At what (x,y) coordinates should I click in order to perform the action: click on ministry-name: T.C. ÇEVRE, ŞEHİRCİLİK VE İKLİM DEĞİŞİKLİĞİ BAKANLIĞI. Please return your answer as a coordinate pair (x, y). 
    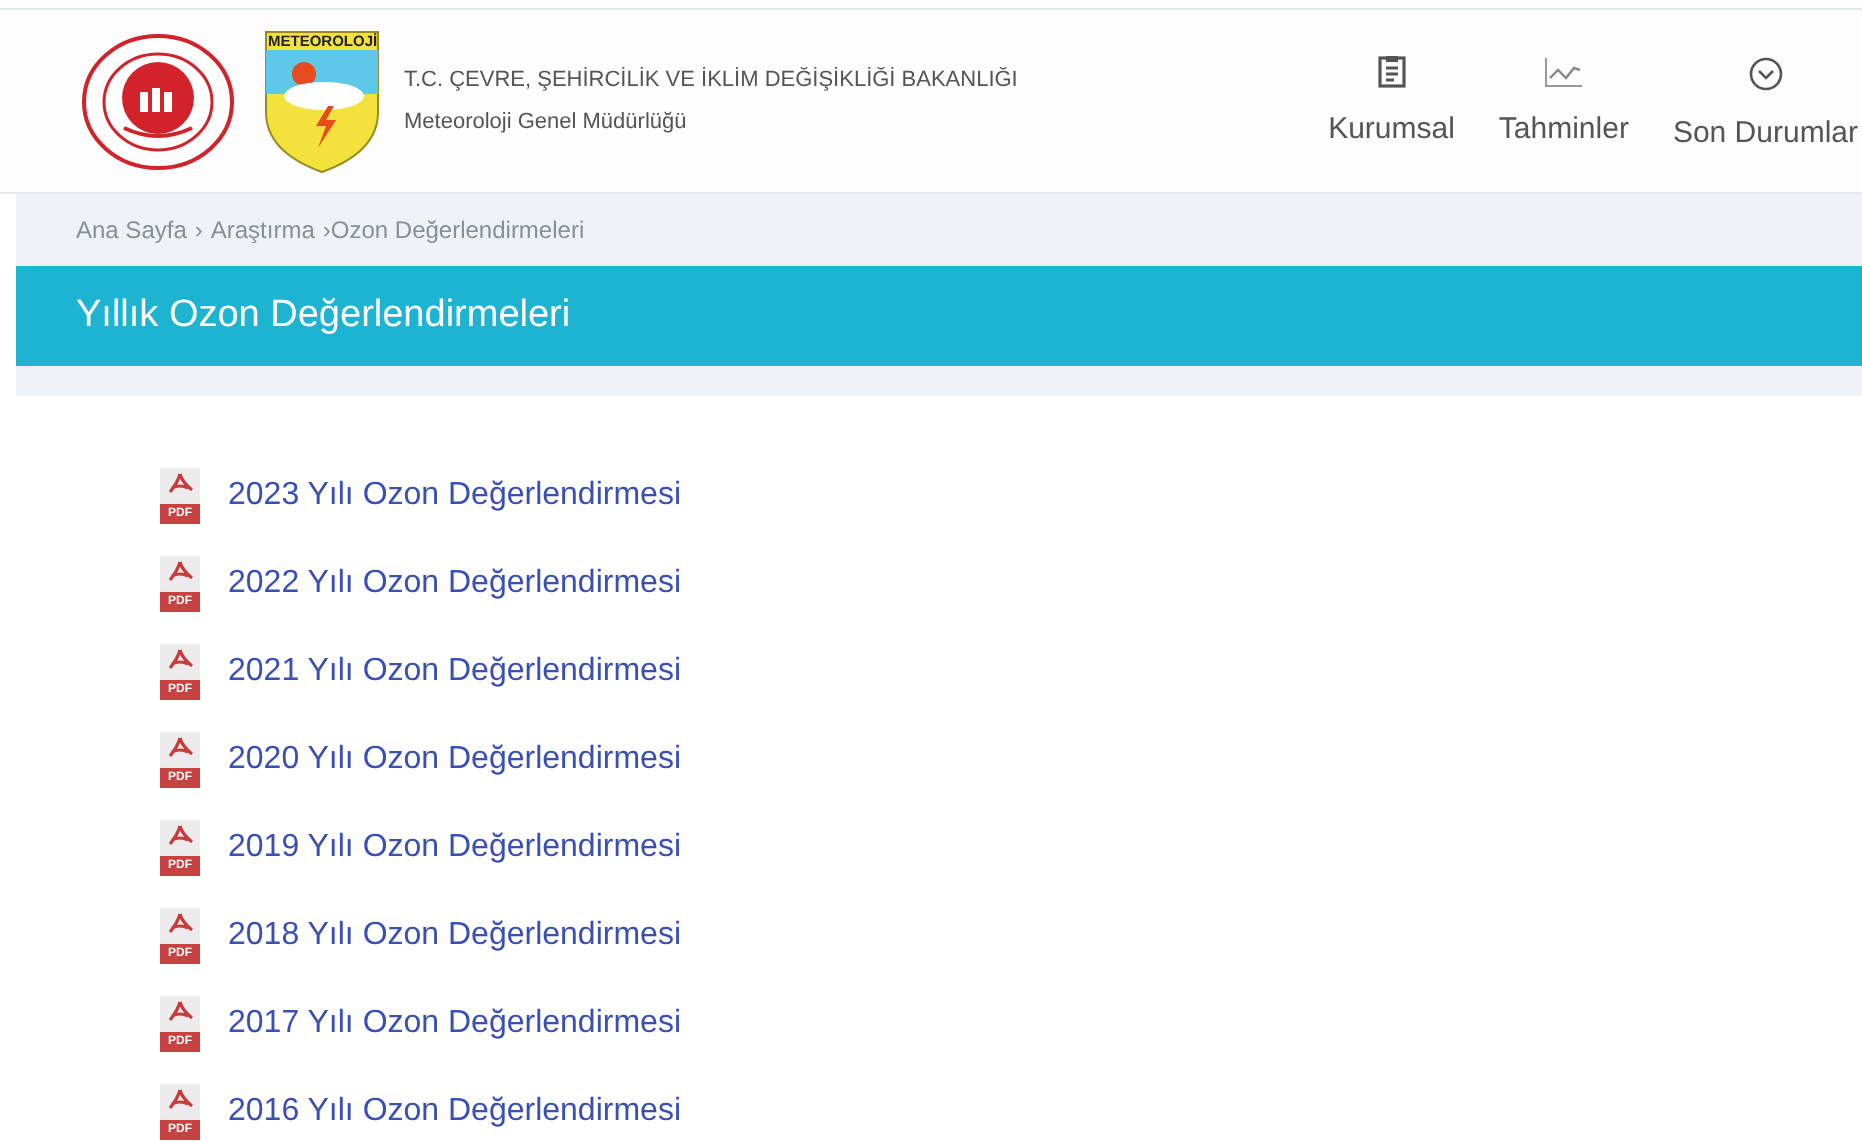
    Looking at the image, I should click on (711, 80).